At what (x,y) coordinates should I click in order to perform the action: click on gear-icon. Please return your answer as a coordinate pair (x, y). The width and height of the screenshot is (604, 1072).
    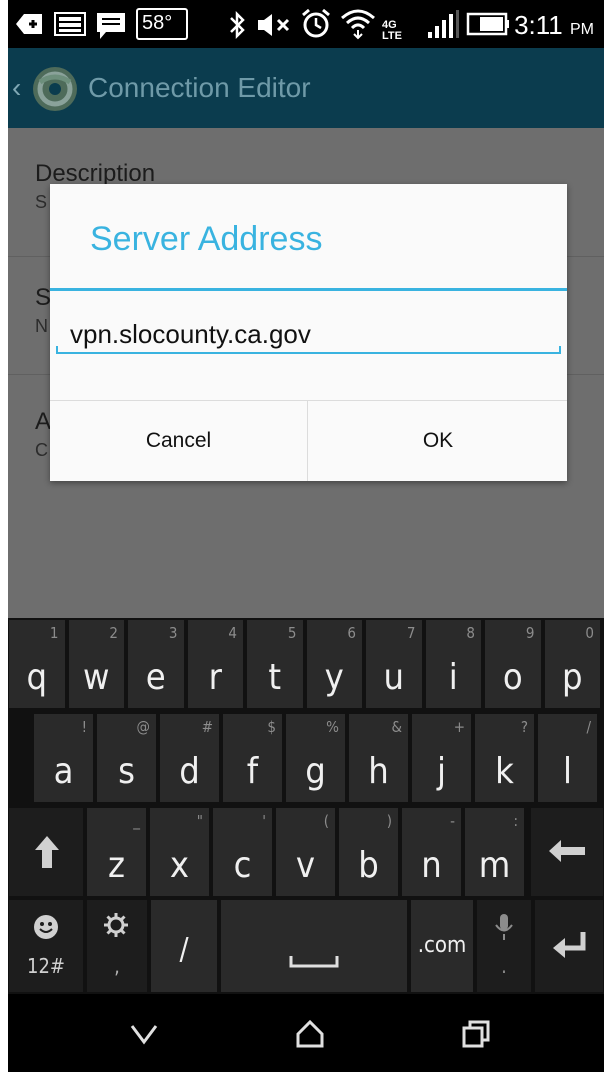
    Looking at the image, I should click on (116, 925).